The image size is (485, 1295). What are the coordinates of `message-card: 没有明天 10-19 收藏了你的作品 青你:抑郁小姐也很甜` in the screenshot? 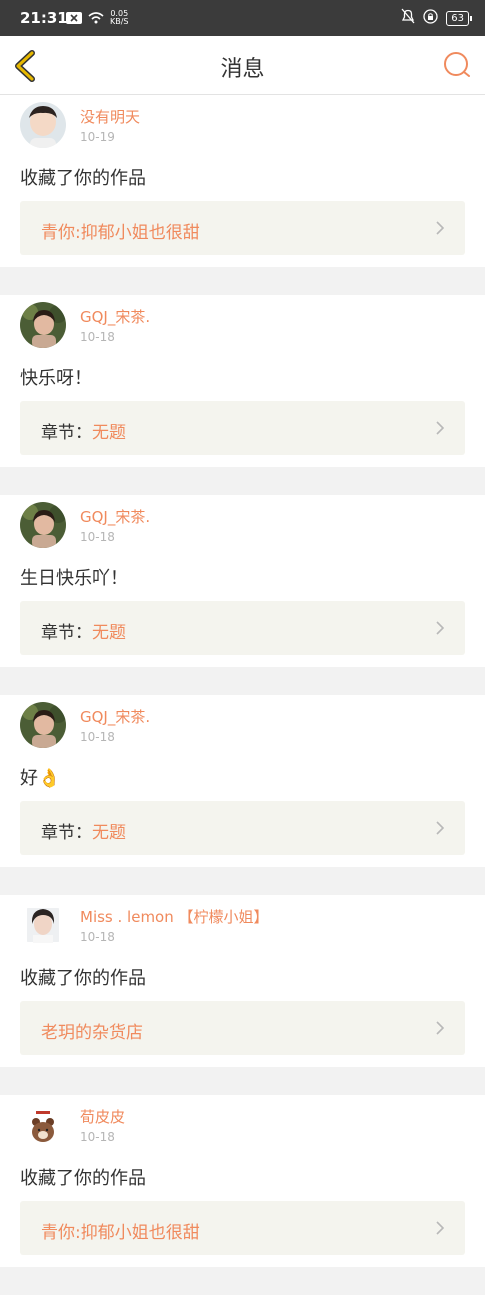 It's located at (242, 181).